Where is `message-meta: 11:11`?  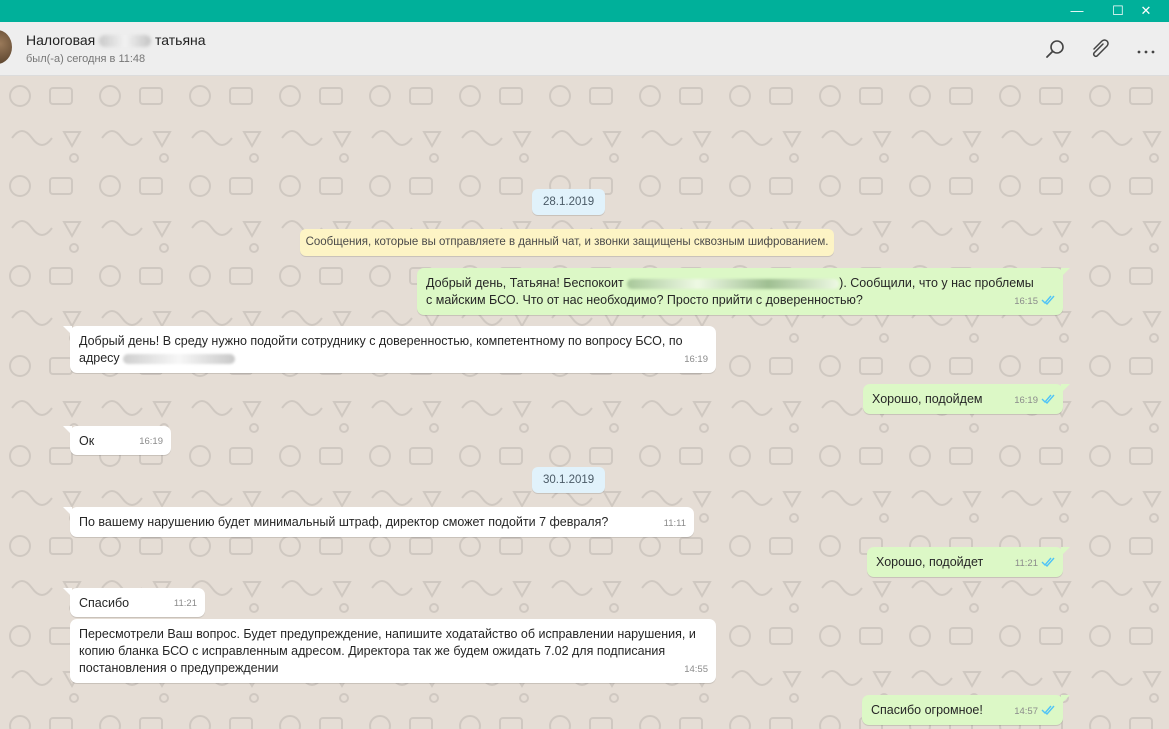 message-meta: 11:11 is located at coordinates (675, 523).